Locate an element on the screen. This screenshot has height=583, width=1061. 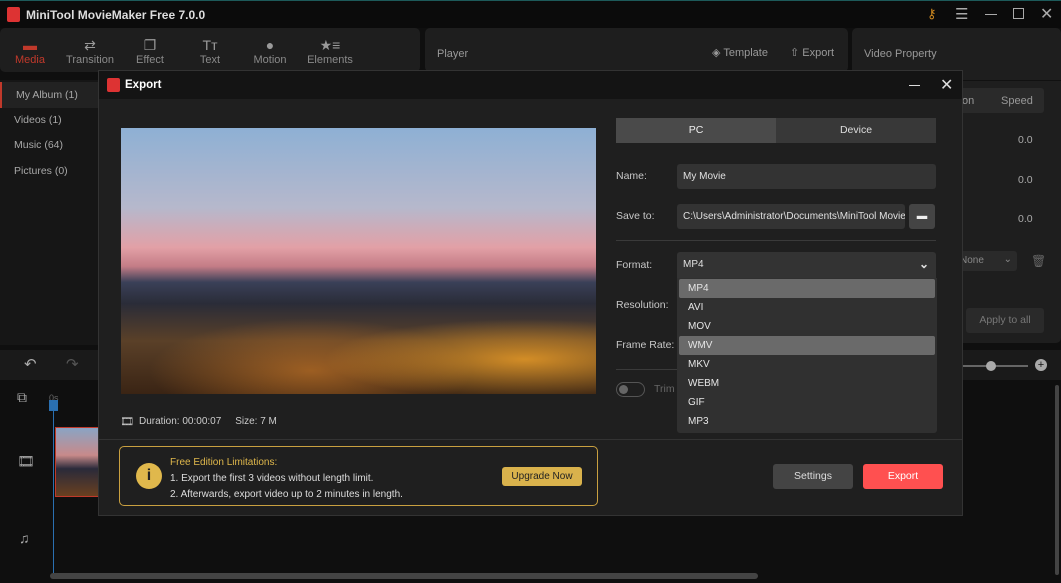
tab-speed: Speed is located at coordinates (1017, 101).